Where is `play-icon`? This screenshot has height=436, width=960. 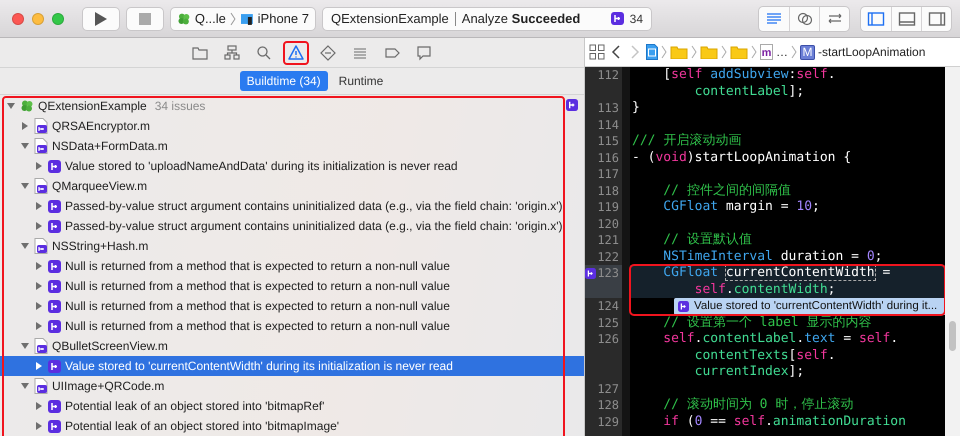
play-icon is located at coordinates (101, 18).